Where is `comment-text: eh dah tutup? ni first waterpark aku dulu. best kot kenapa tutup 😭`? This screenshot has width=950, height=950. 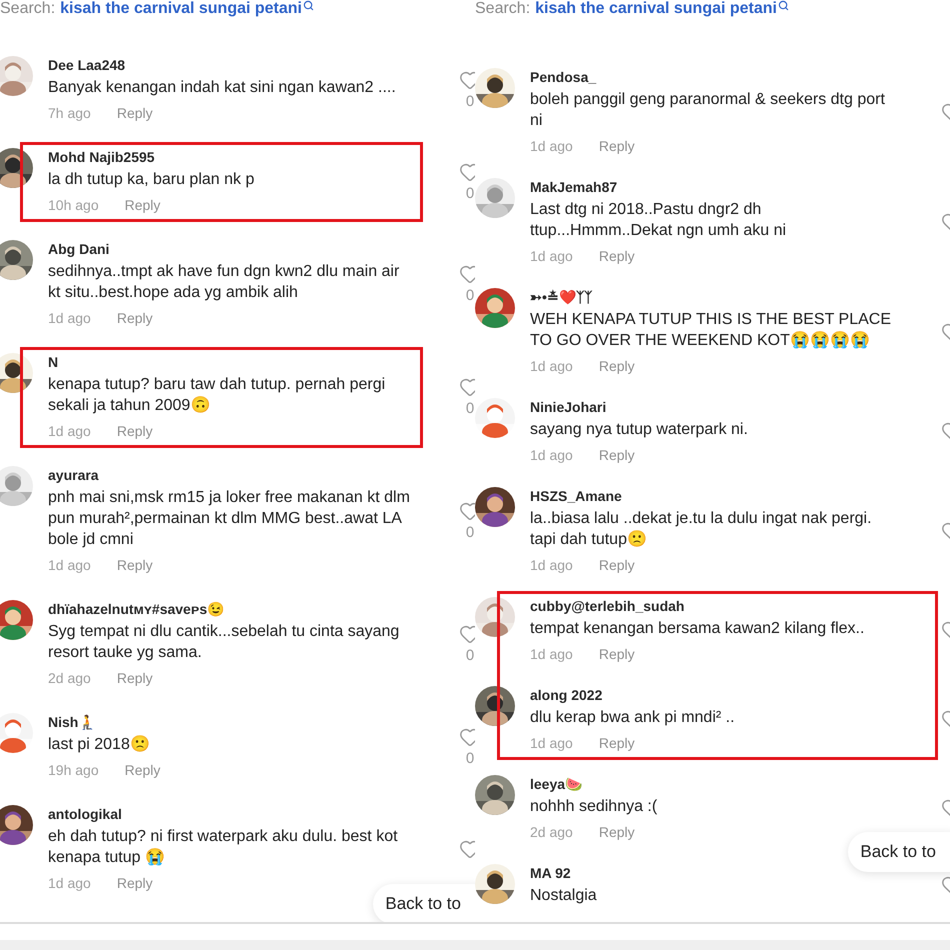
comment-text: eh dah tutup? ni first waterpark aku dulu. best kot kenapa tutup 😭 is located at coordinates (223, 847).